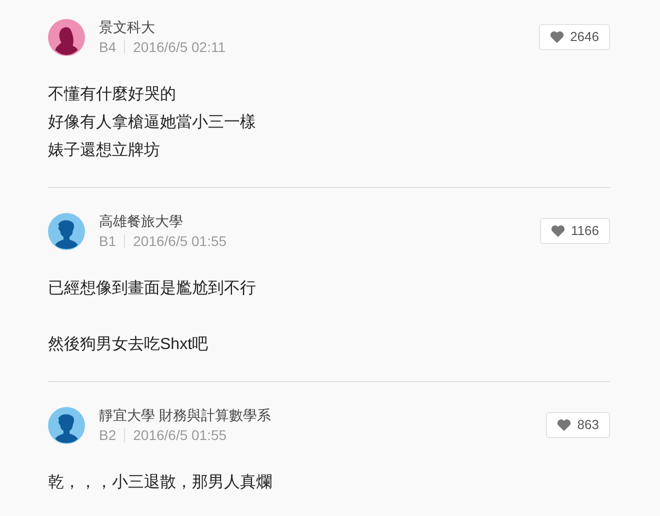 This screenshot has width=660, height=516. What do you see at coordinates (160, 482) in the screenshot?
I see `comment-line: 乾，，，小三退散，那男人真爛` at bounding box center [160, 482].